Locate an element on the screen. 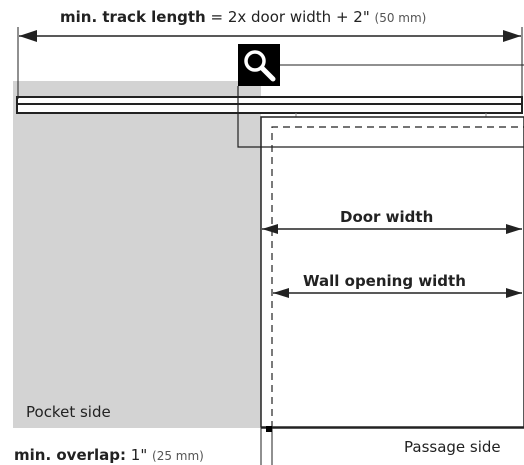 The image size is (524, 465). overlap-marker is located at coordinates (269, 429).